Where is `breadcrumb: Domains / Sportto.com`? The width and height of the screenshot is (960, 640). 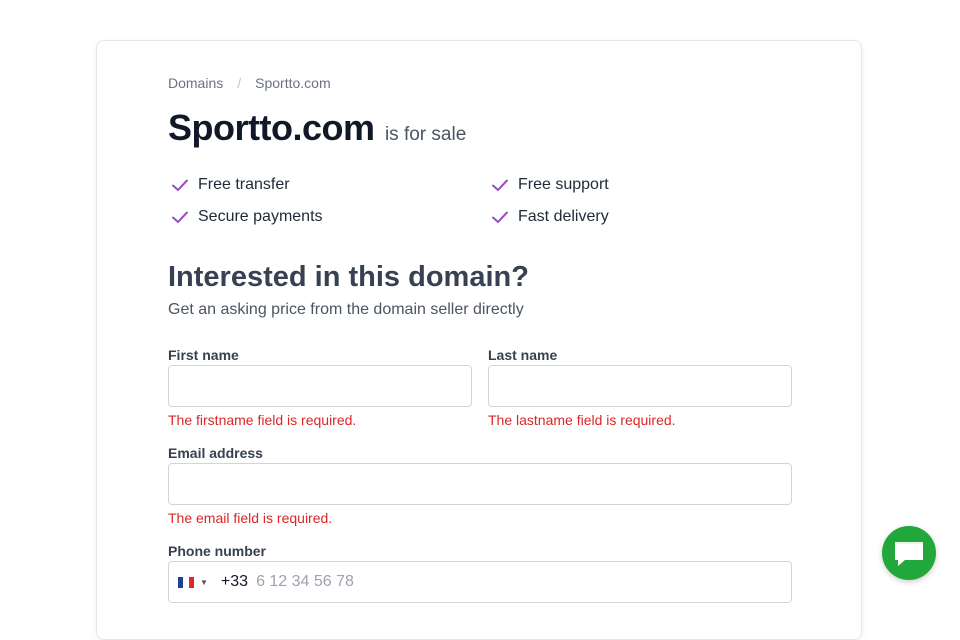 breadcrumb: Domains / Sportto.com is located at coordinates (249, 83).